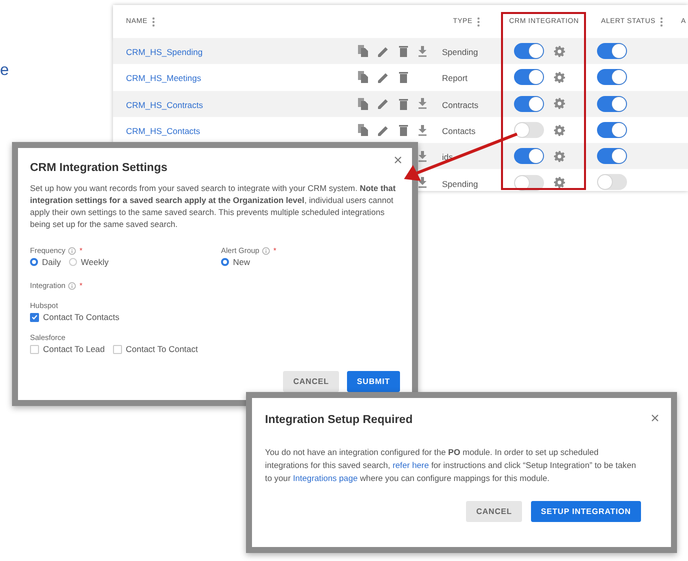 Image resolution: width=688 pixels, height=561 pixels. What do you see at coordinates (164, 105) in the screenshot?
I see `search-name-link: CRM_HS_Contracts` at bounding box center [164, 105].